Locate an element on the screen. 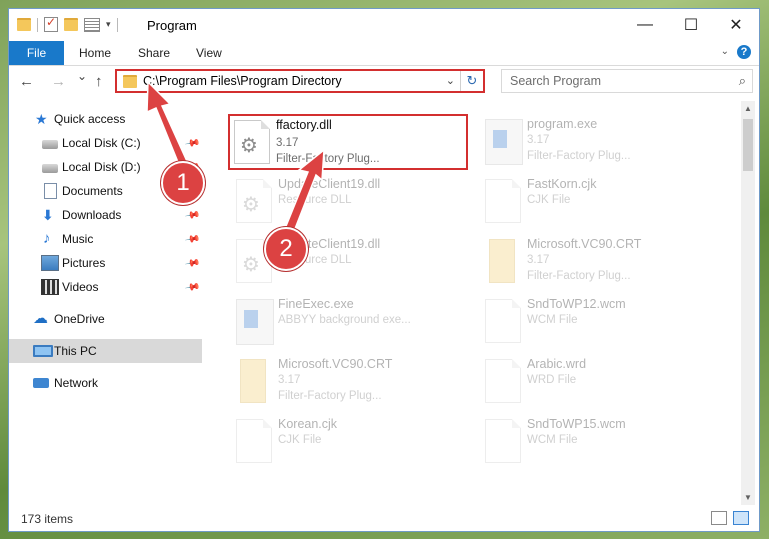 This screenshot has width=769, height=539. scroll-down-arrow-icon: ▼ is located at coordinates (748, 497).